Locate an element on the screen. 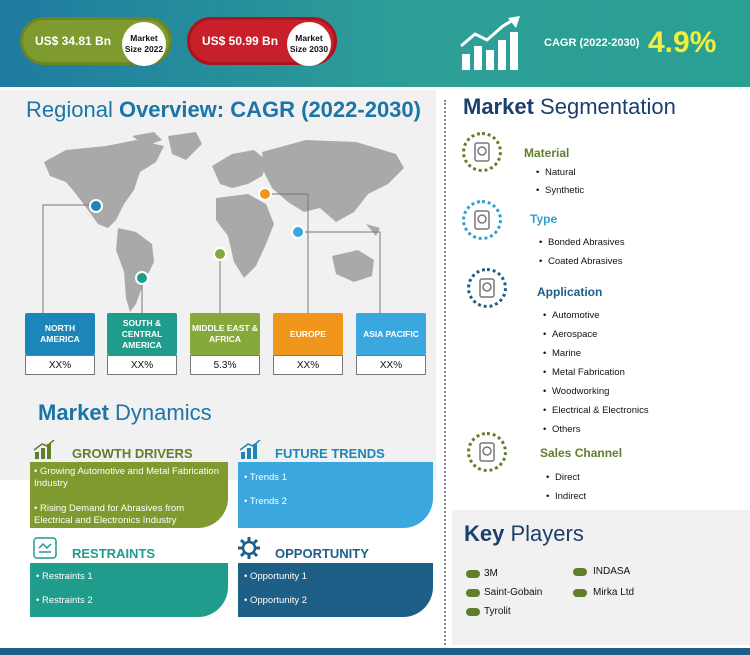  key-players-title: Key Players is located at coordinates (524, 533).